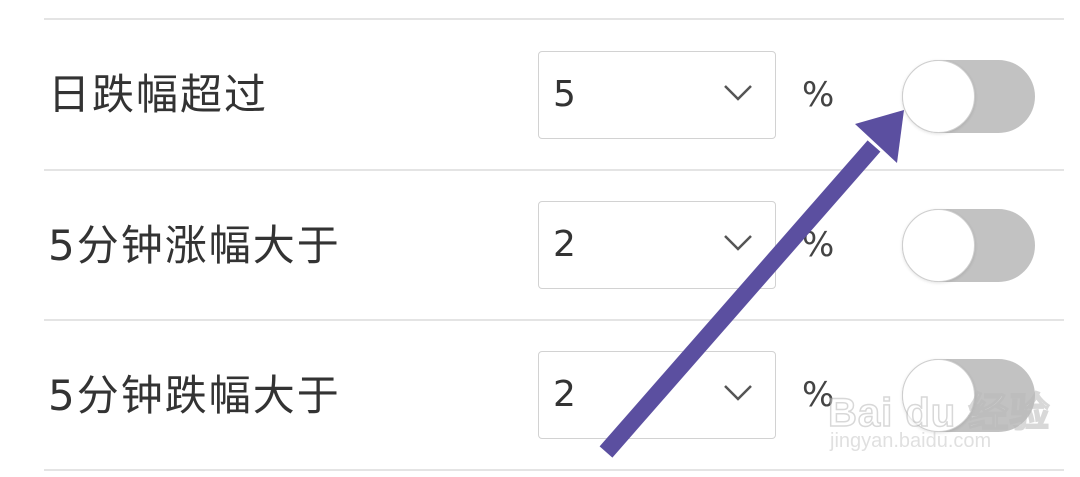 The height and width of the screenshot is (477, 1080). I want to click on divider-bottom, so click(554, 470).